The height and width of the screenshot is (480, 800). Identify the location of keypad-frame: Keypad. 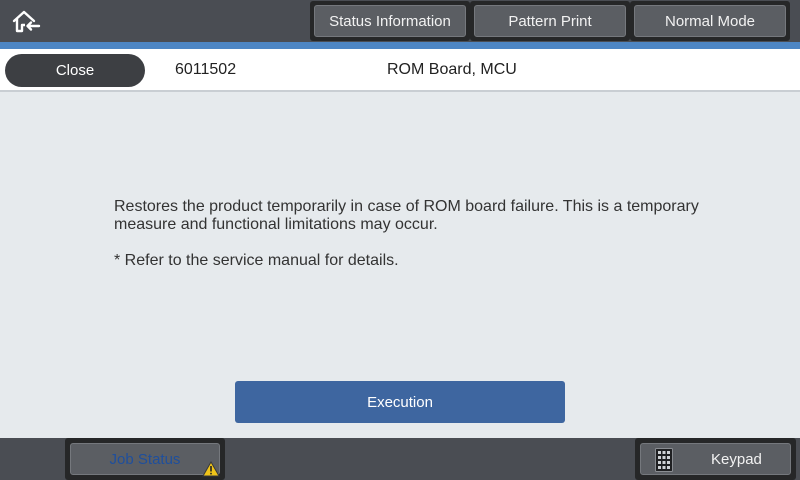
(715, 459).